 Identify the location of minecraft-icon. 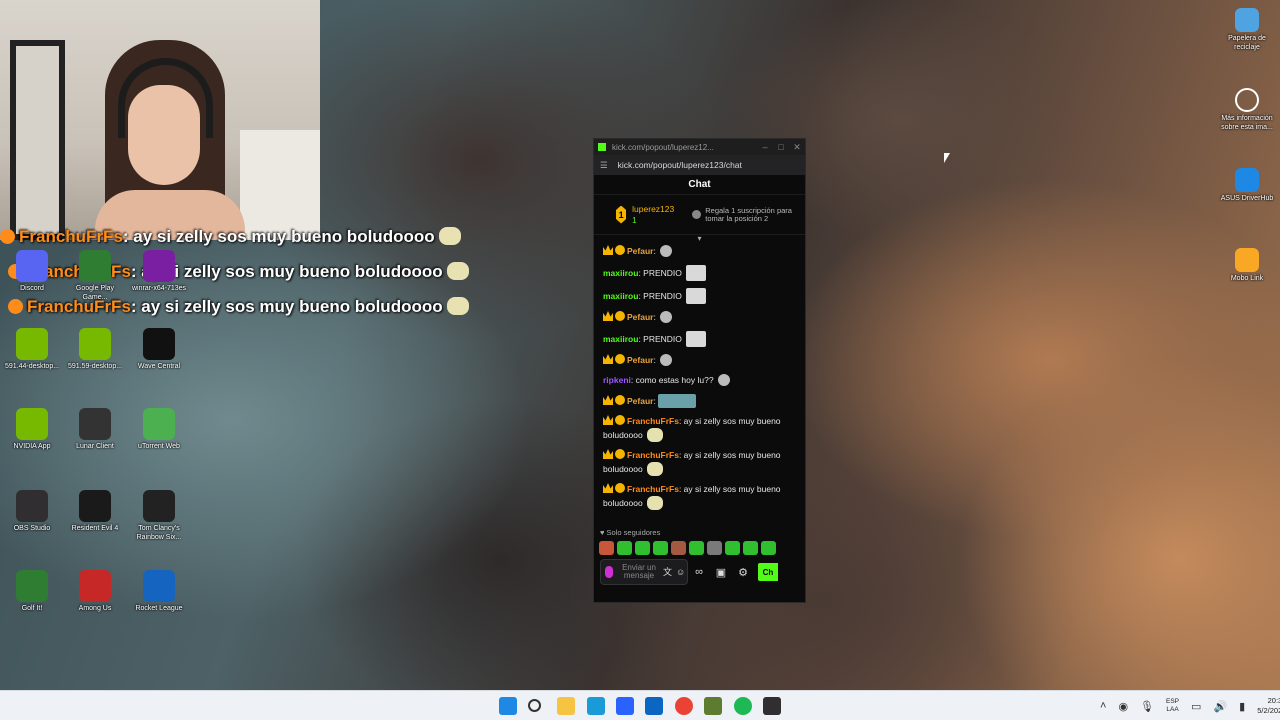
(713, 706).